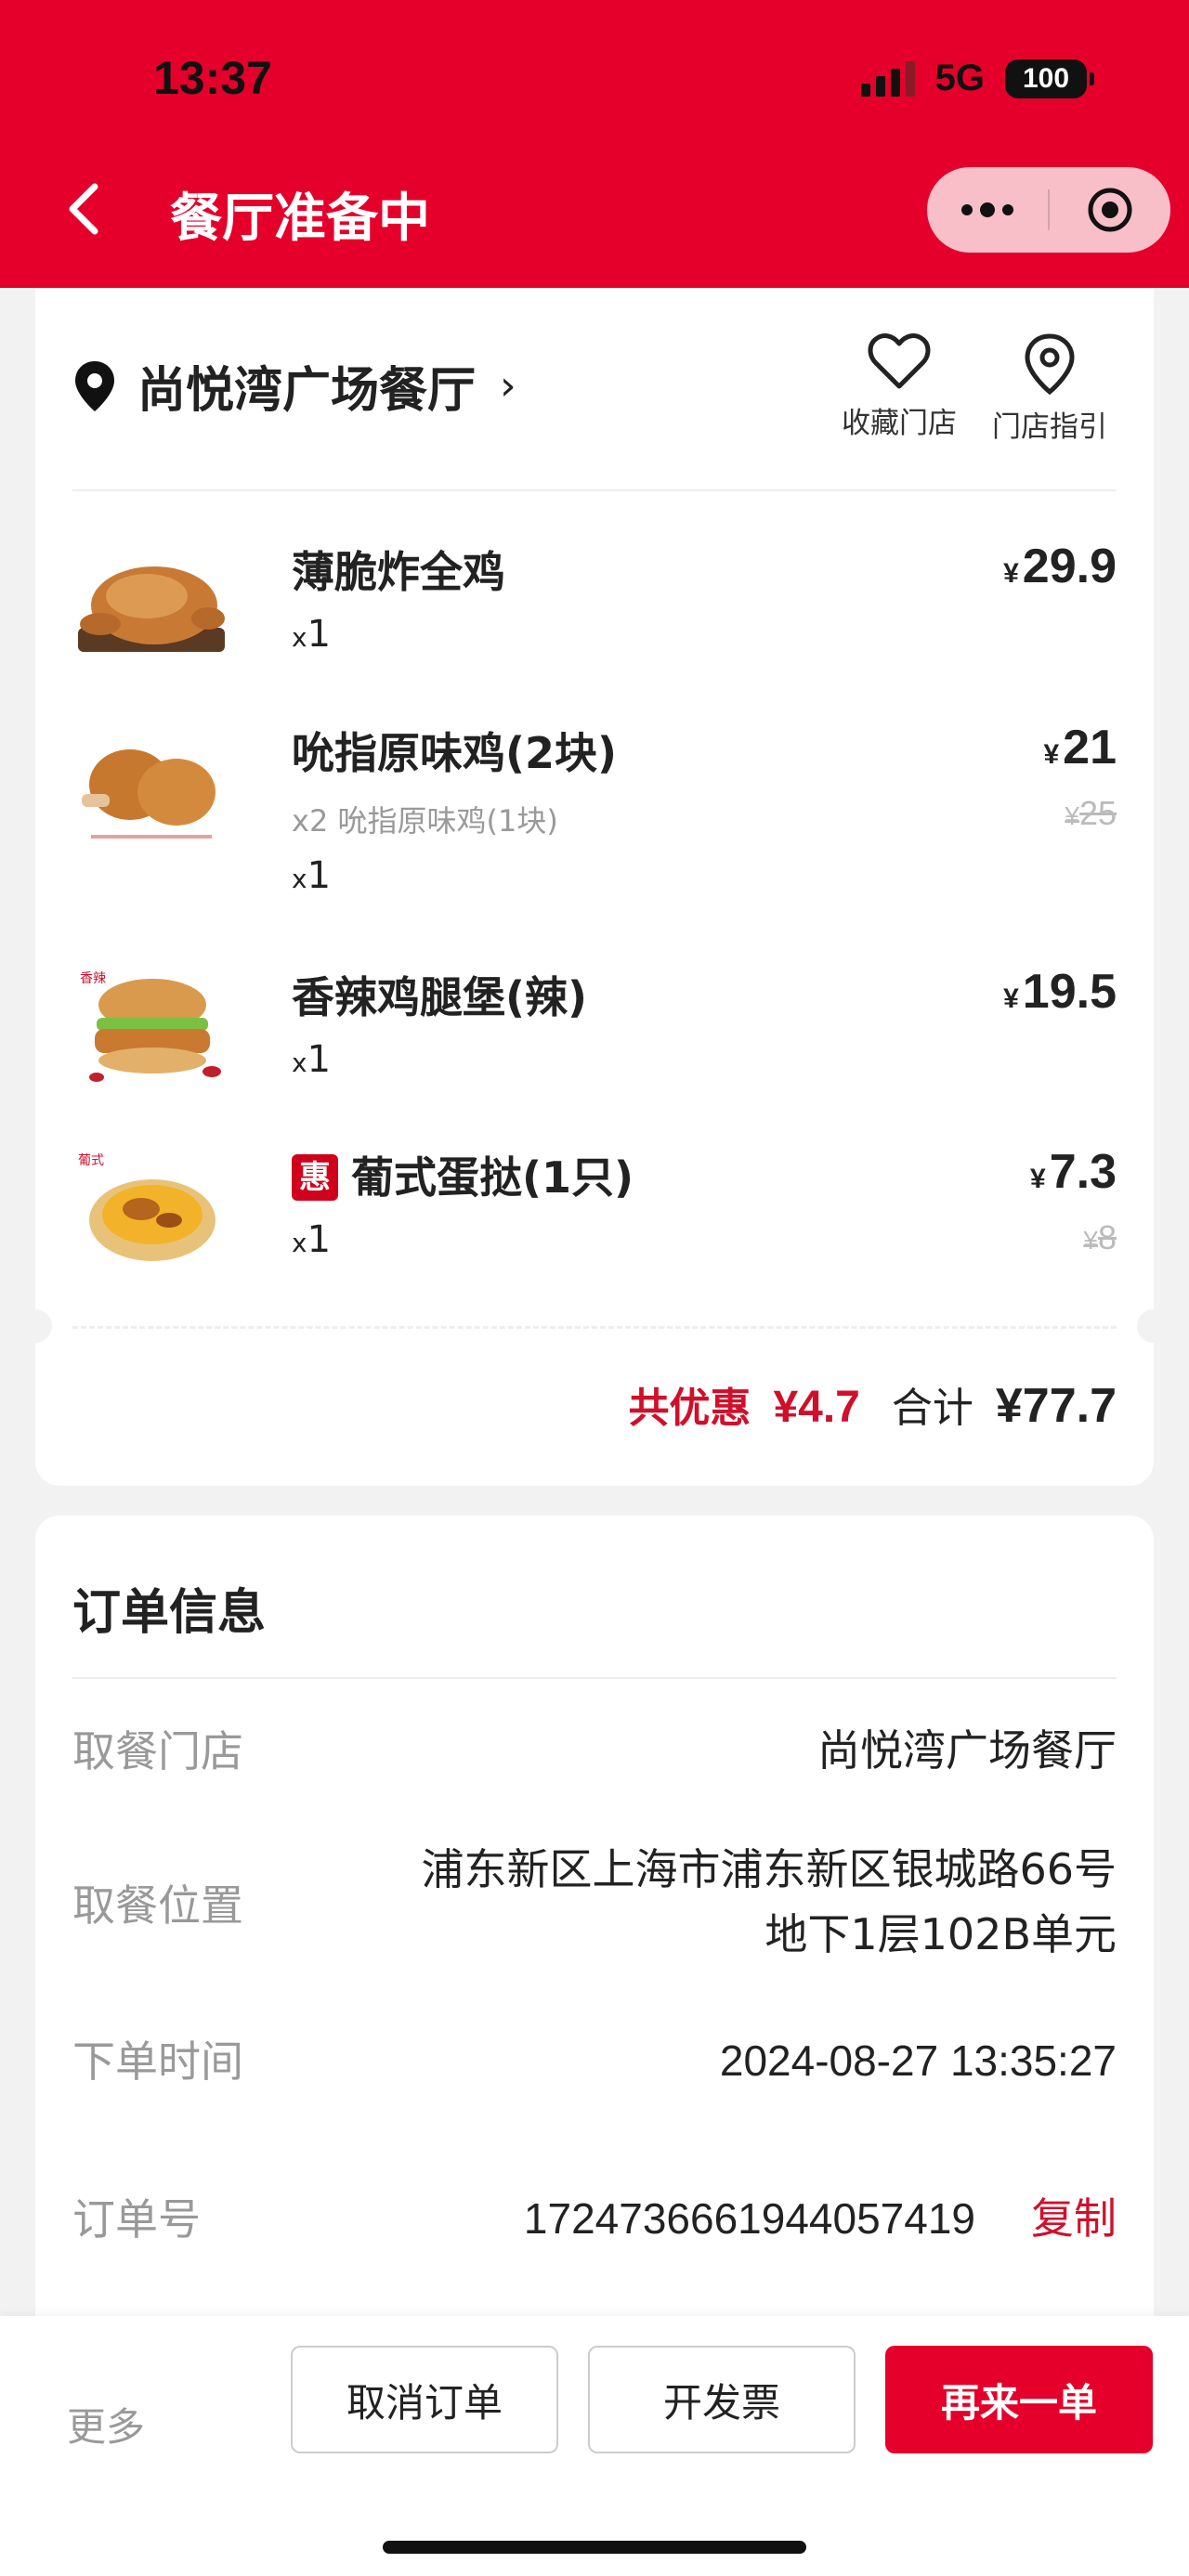 The image size is (1189, 2576). What do you see at coordinates (1046, 78) in the screenshot?
I see `battery-level: 100` at bounding box center [1046, 78].